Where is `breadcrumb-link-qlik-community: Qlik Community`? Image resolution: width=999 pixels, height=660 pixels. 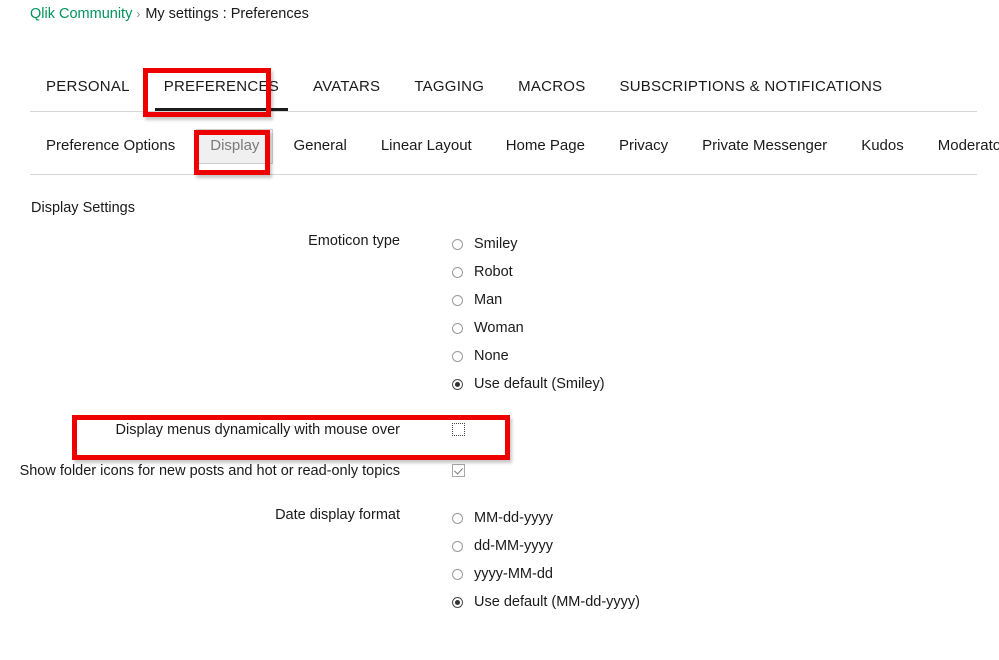
breadcrumb-link-qlik-community: Qlik Community is located at coordinates (81, 14).